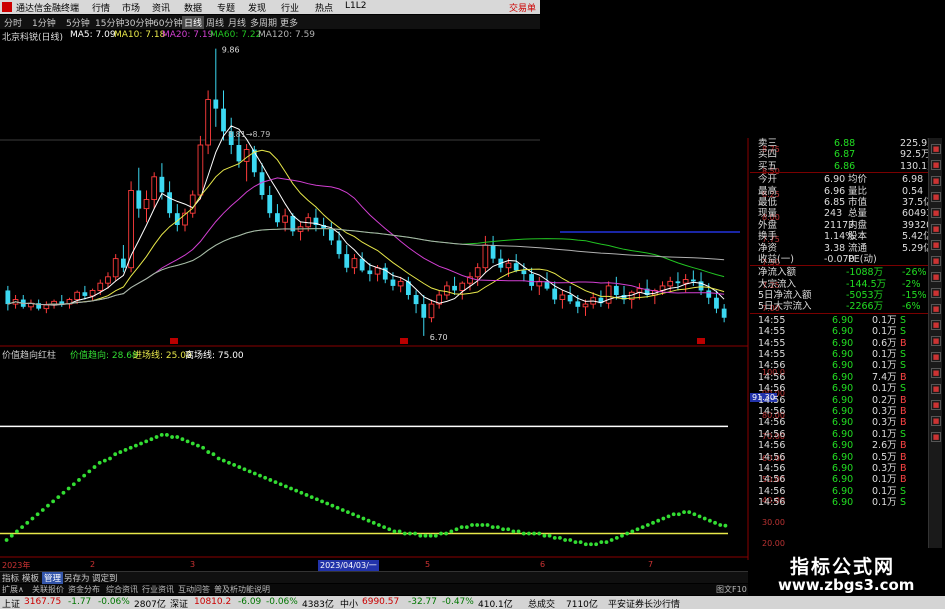 The width and height of the screenshot is (945, 609). I want to click on index-name: 中小, so click(349, 603).